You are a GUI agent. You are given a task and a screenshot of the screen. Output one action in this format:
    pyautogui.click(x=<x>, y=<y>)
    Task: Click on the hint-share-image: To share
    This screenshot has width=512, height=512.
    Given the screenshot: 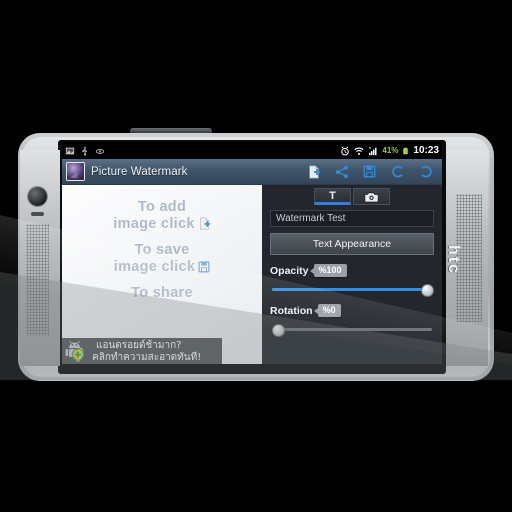 What is the action you would take?
    pyautogui.click(x=162, y=293)
    